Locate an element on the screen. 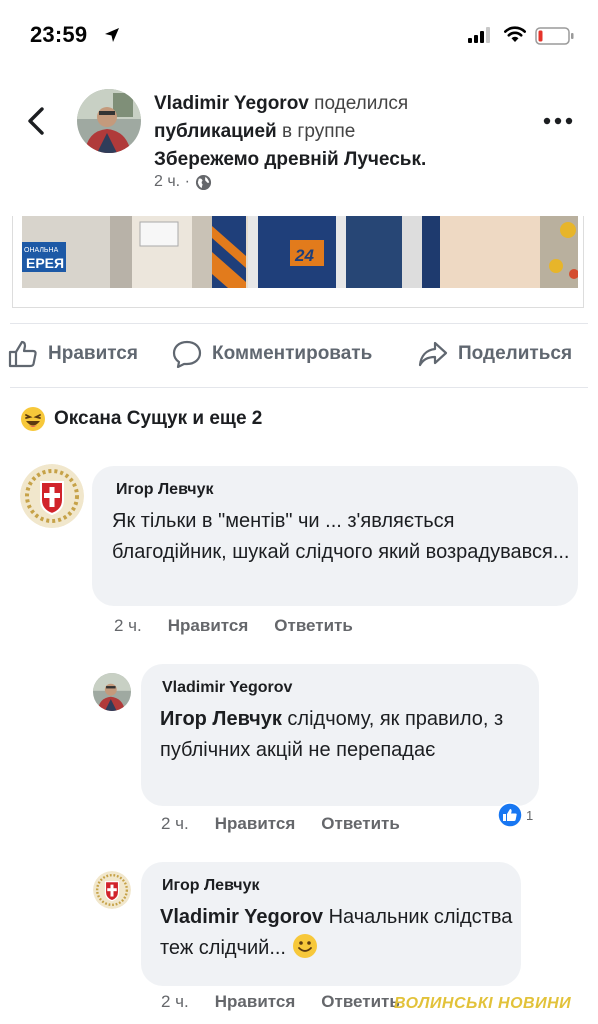 The height and width of the screenshot is (1024, 598). post-actions: Нравится Комментировать Поделиться is located at coordinates (299, 356).